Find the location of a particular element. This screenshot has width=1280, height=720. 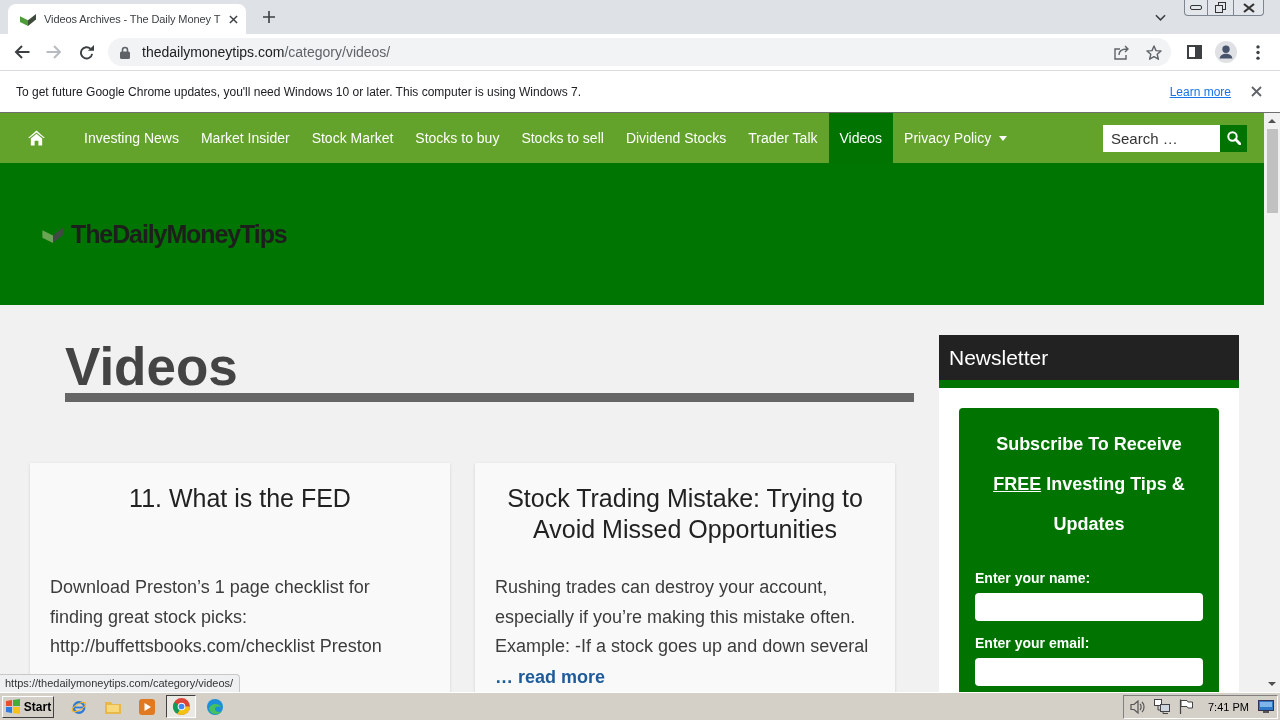

nav-link: Stock Market is located at coordinates (352, 138).